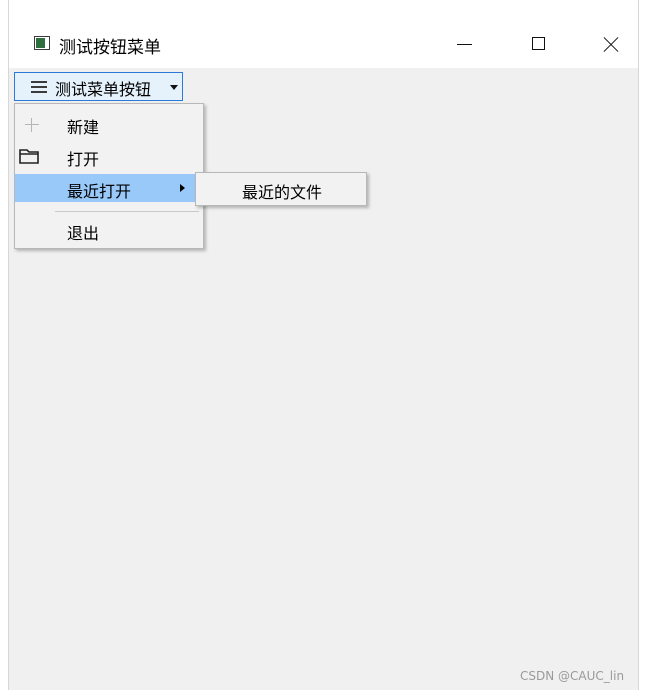  I want to click on menu-button: 测试菜单按钮, so click(98, 86).